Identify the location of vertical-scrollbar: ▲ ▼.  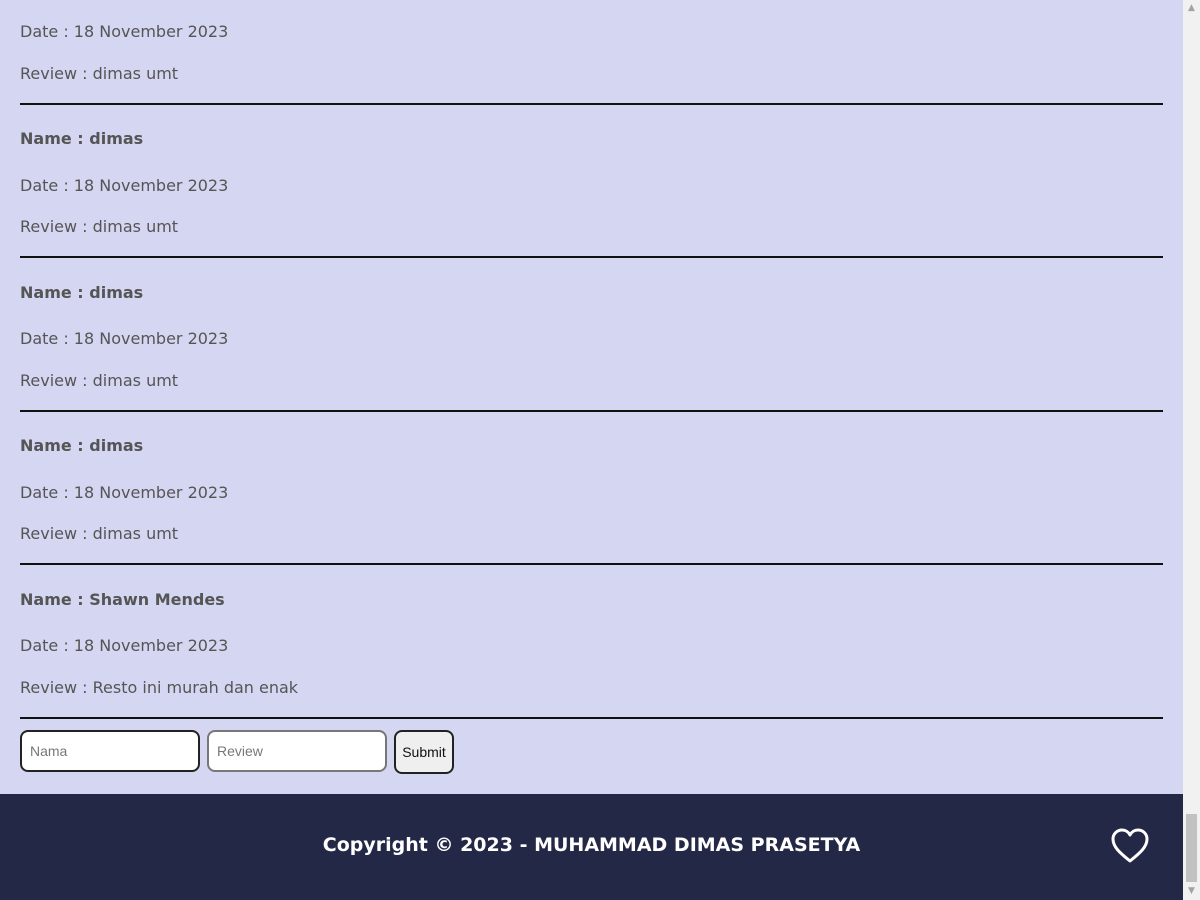
(1191, 450).